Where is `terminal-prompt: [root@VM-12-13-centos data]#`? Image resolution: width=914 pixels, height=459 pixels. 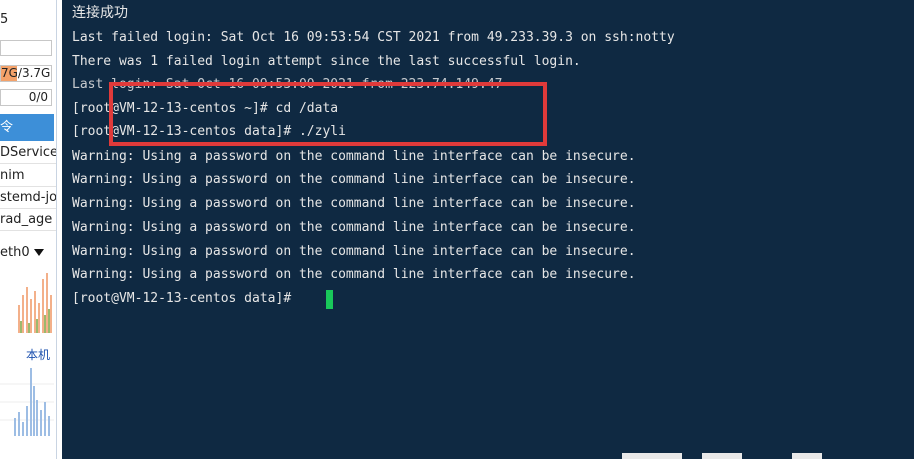
terminal-prompt: [root@VM-12-13-centos data]# is located at coordinates (185, 298).